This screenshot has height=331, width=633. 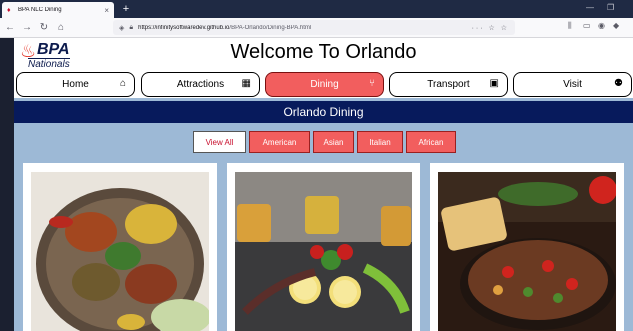 What do you see at coordinates (380, 142) in the screenshot?
I see `filter-italian: Italian` at bounding box center [380, 142].